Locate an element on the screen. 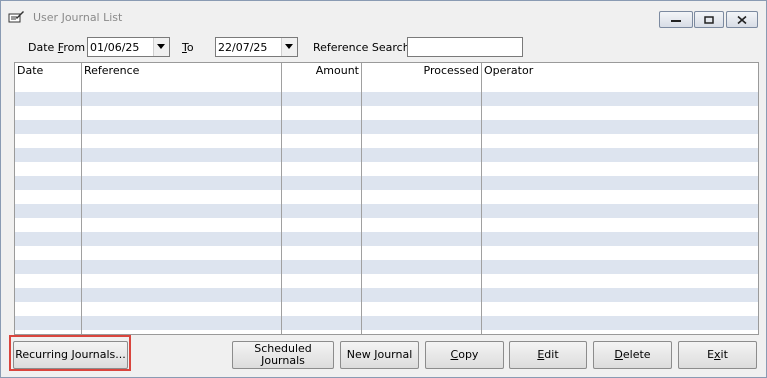 The image size is (767, 378). scheduled-journals-label: Scheduled Journals is located at coordinates (283, 354).